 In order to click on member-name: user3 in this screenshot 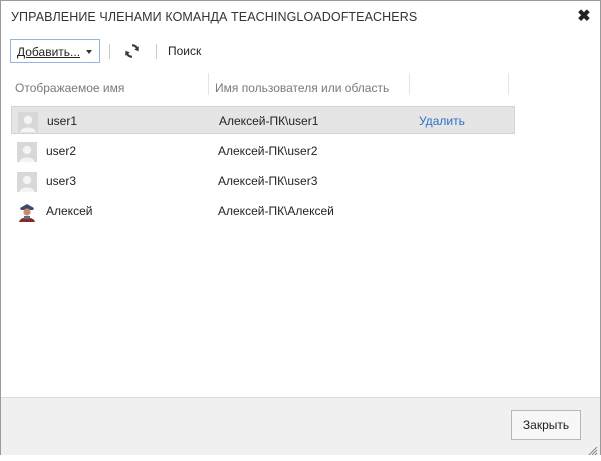, I will do `click(61, 181)`.